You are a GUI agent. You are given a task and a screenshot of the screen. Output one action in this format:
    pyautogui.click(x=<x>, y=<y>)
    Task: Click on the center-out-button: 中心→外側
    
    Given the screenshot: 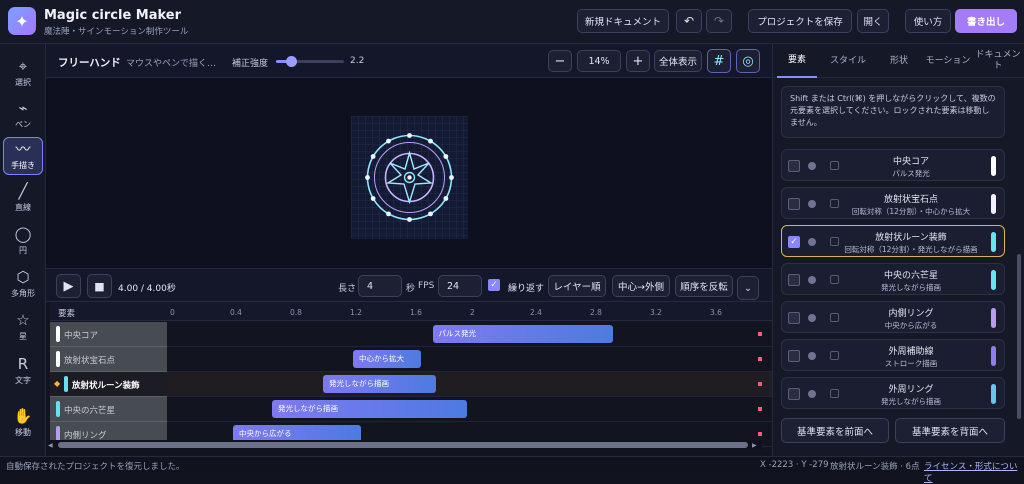 What is the action you would take?
    pyautogui.click(x=641, y=286)
    